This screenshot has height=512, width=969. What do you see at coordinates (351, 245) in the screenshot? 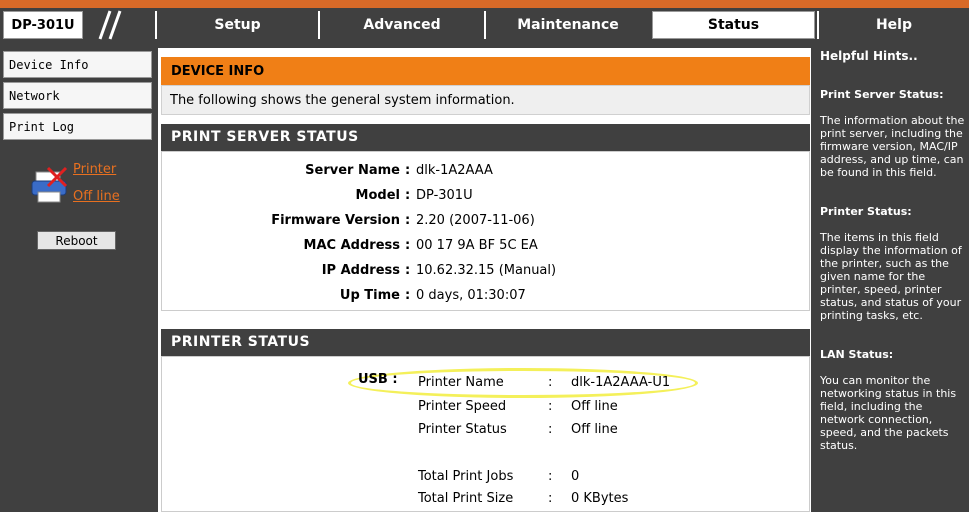
I see `mac-address-label: MAC Address` at bounding box center [351, 245].